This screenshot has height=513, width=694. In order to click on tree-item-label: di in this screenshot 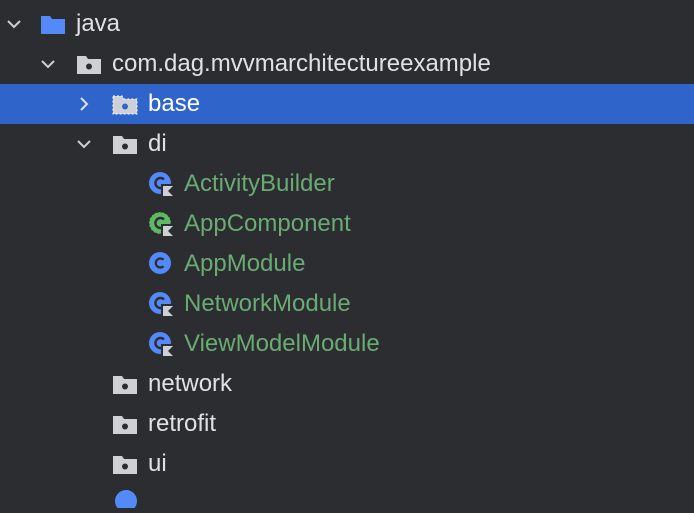, I will do `click(157, 143)`.